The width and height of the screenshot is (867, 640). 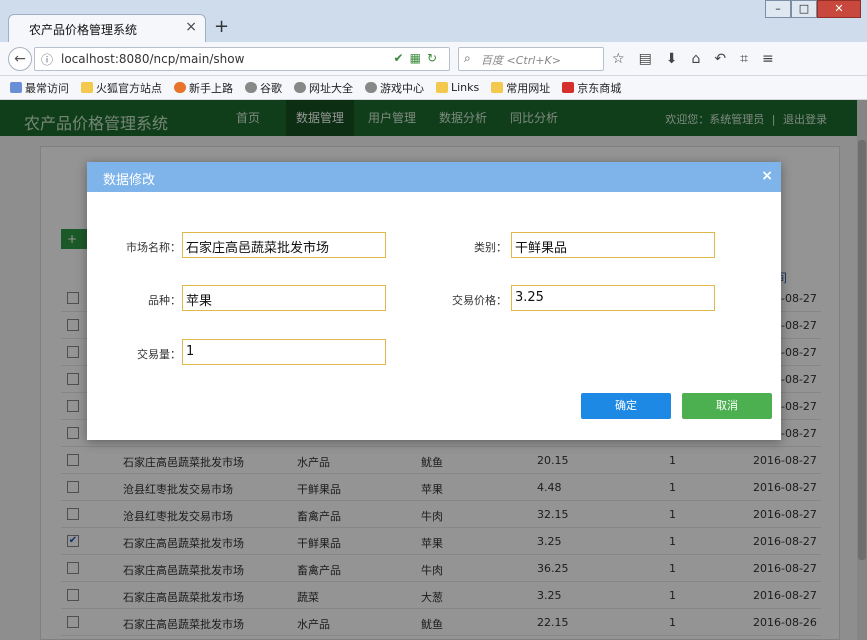 I want to click on category-label: 类别：, so click(x=490, y=247).